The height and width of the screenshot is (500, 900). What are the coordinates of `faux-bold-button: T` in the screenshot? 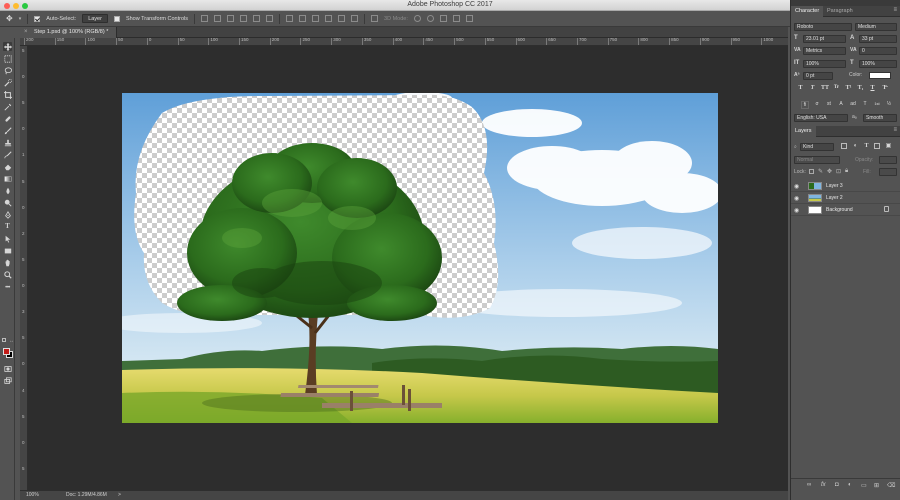 It's located at (800, 89).